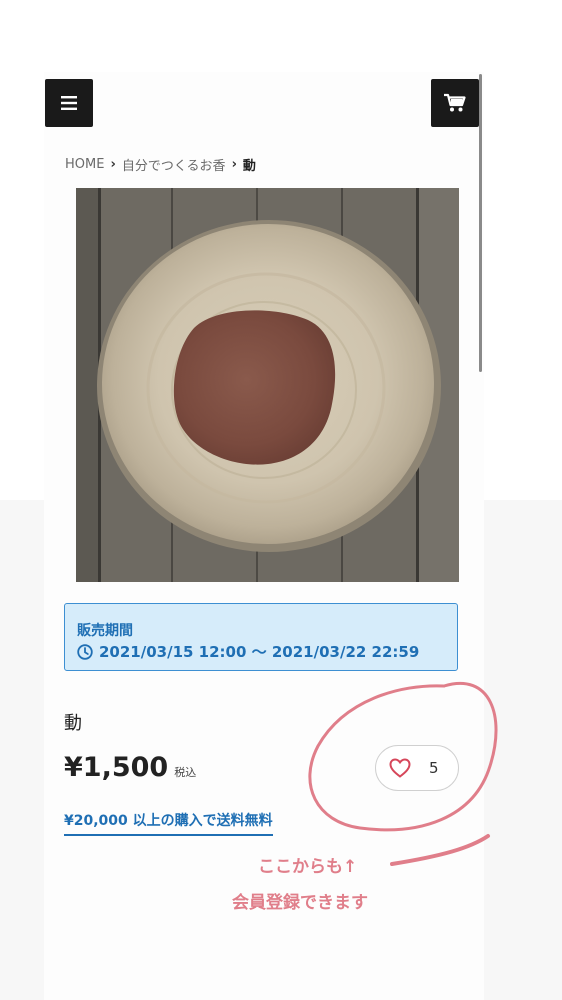 Image resolution: width=562 pixels, height=1000 pixels. Describe the element at coordinates (84, 164) in the screenshot. I see `breadcrumb-home-link: HOME` at that location.